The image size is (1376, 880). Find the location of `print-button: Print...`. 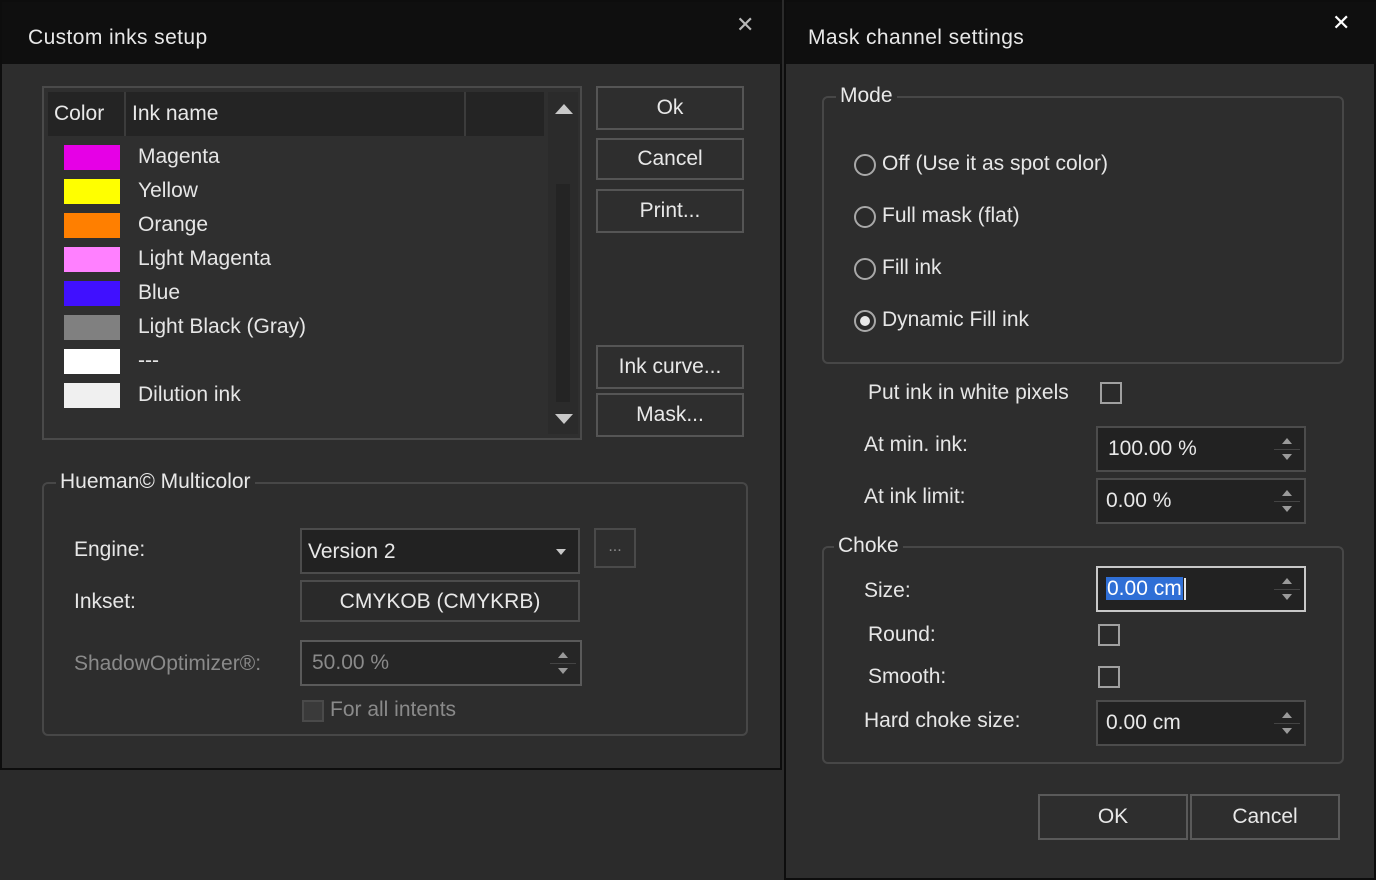

print-button: Print... is located at coordinates (670, 211).